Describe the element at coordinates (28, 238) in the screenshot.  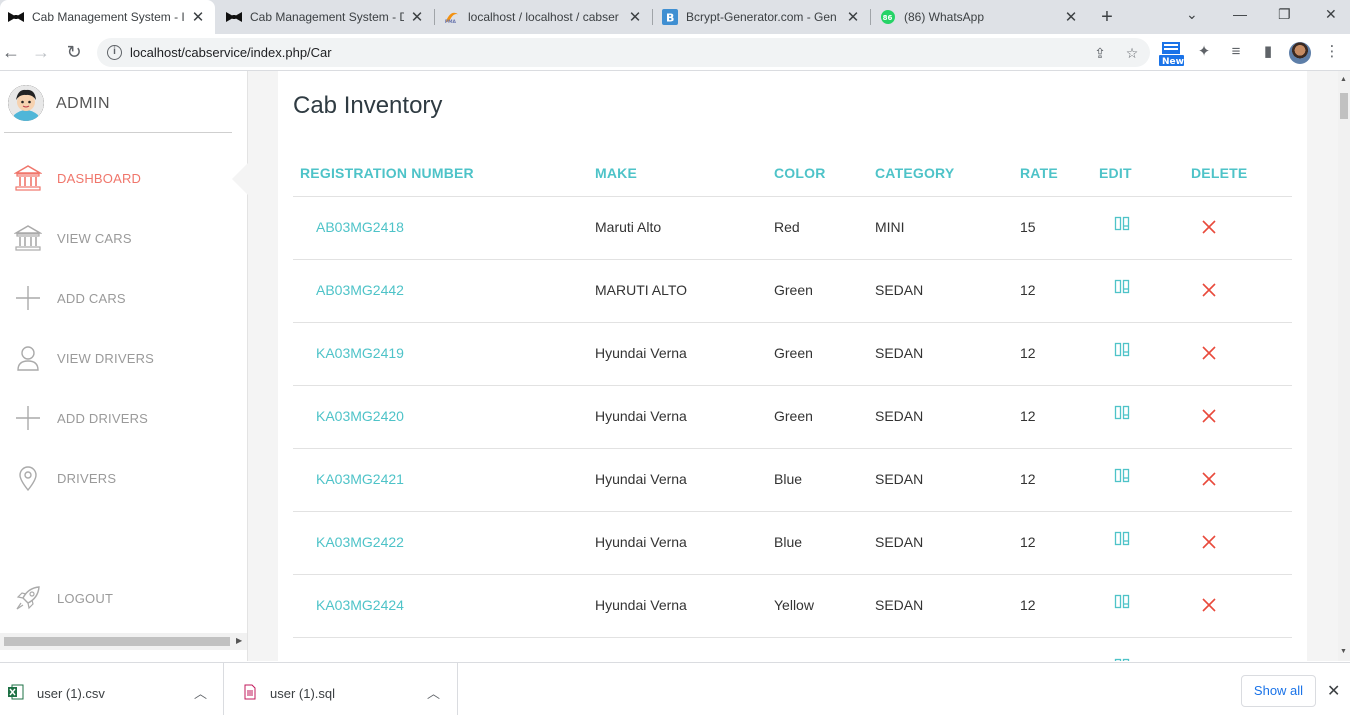
I see `bank-icon` at that location.